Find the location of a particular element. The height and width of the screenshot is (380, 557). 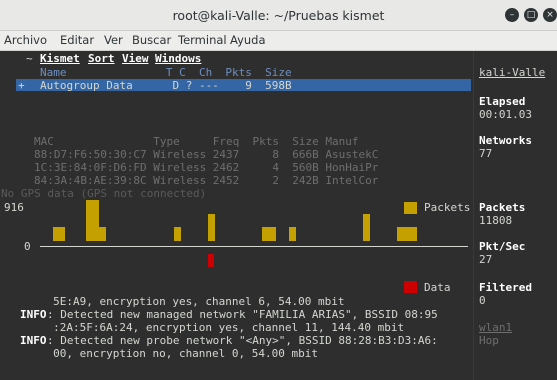

network-row-text: Autogroup Data D ? --- 9 598B is located at coordinates (166, 85).